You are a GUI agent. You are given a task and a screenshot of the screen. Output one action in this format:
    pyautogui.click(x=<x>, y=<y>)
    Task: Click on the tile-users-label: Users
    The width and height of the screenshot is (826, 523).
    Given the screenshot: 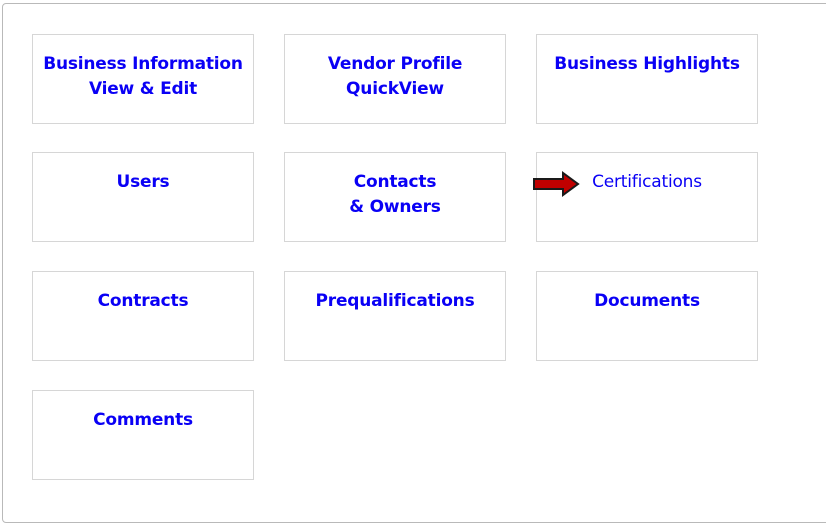 What is the action you would take?
    pyautogui.click(x=143, y=182)
    